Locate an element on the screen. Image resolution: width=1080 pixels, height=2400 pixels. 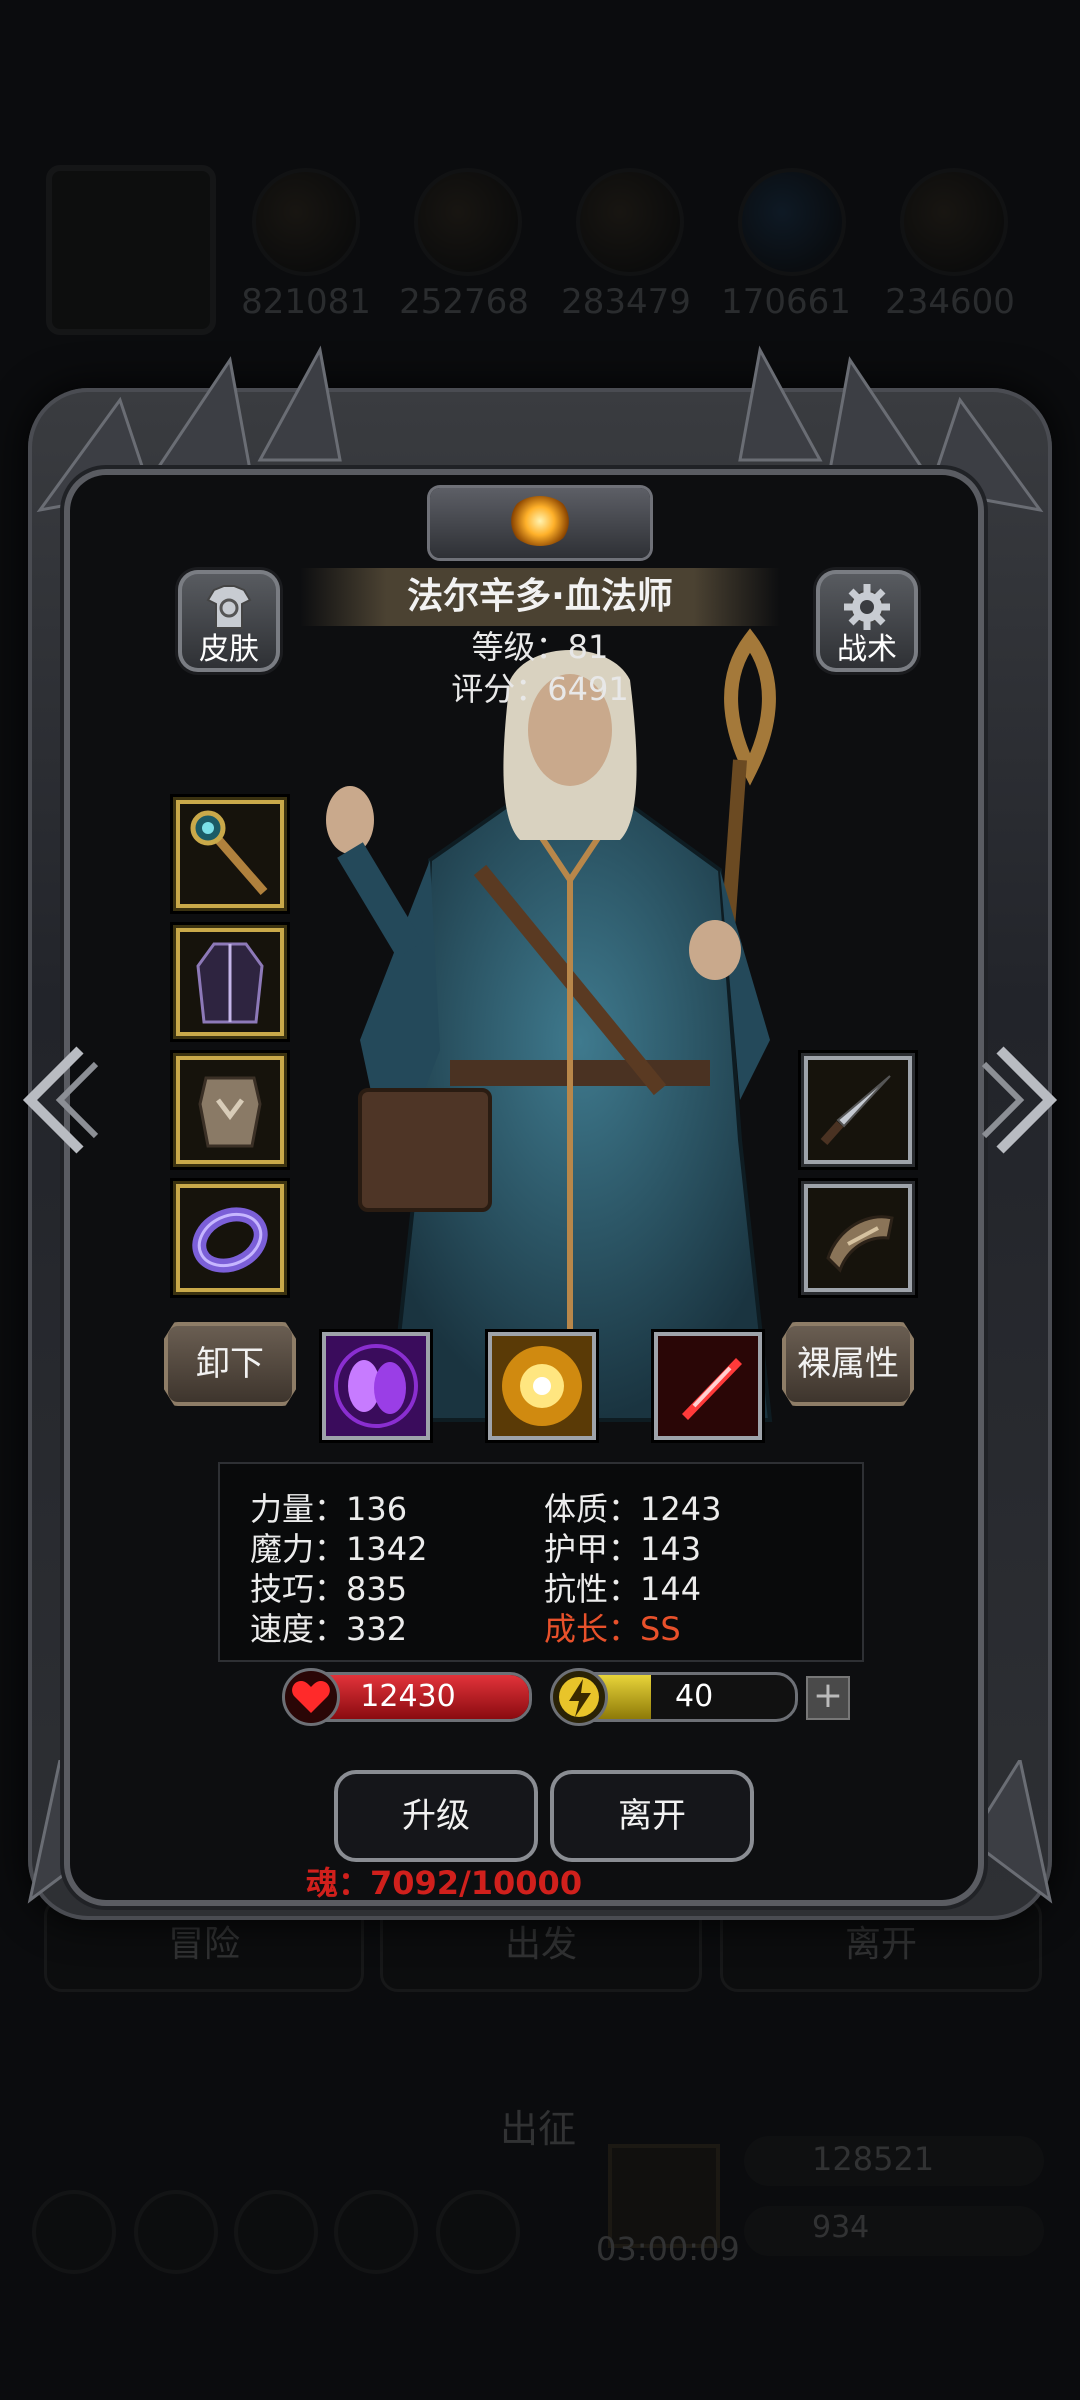
gem-value: 934 is located at coordinates (841, 2227).